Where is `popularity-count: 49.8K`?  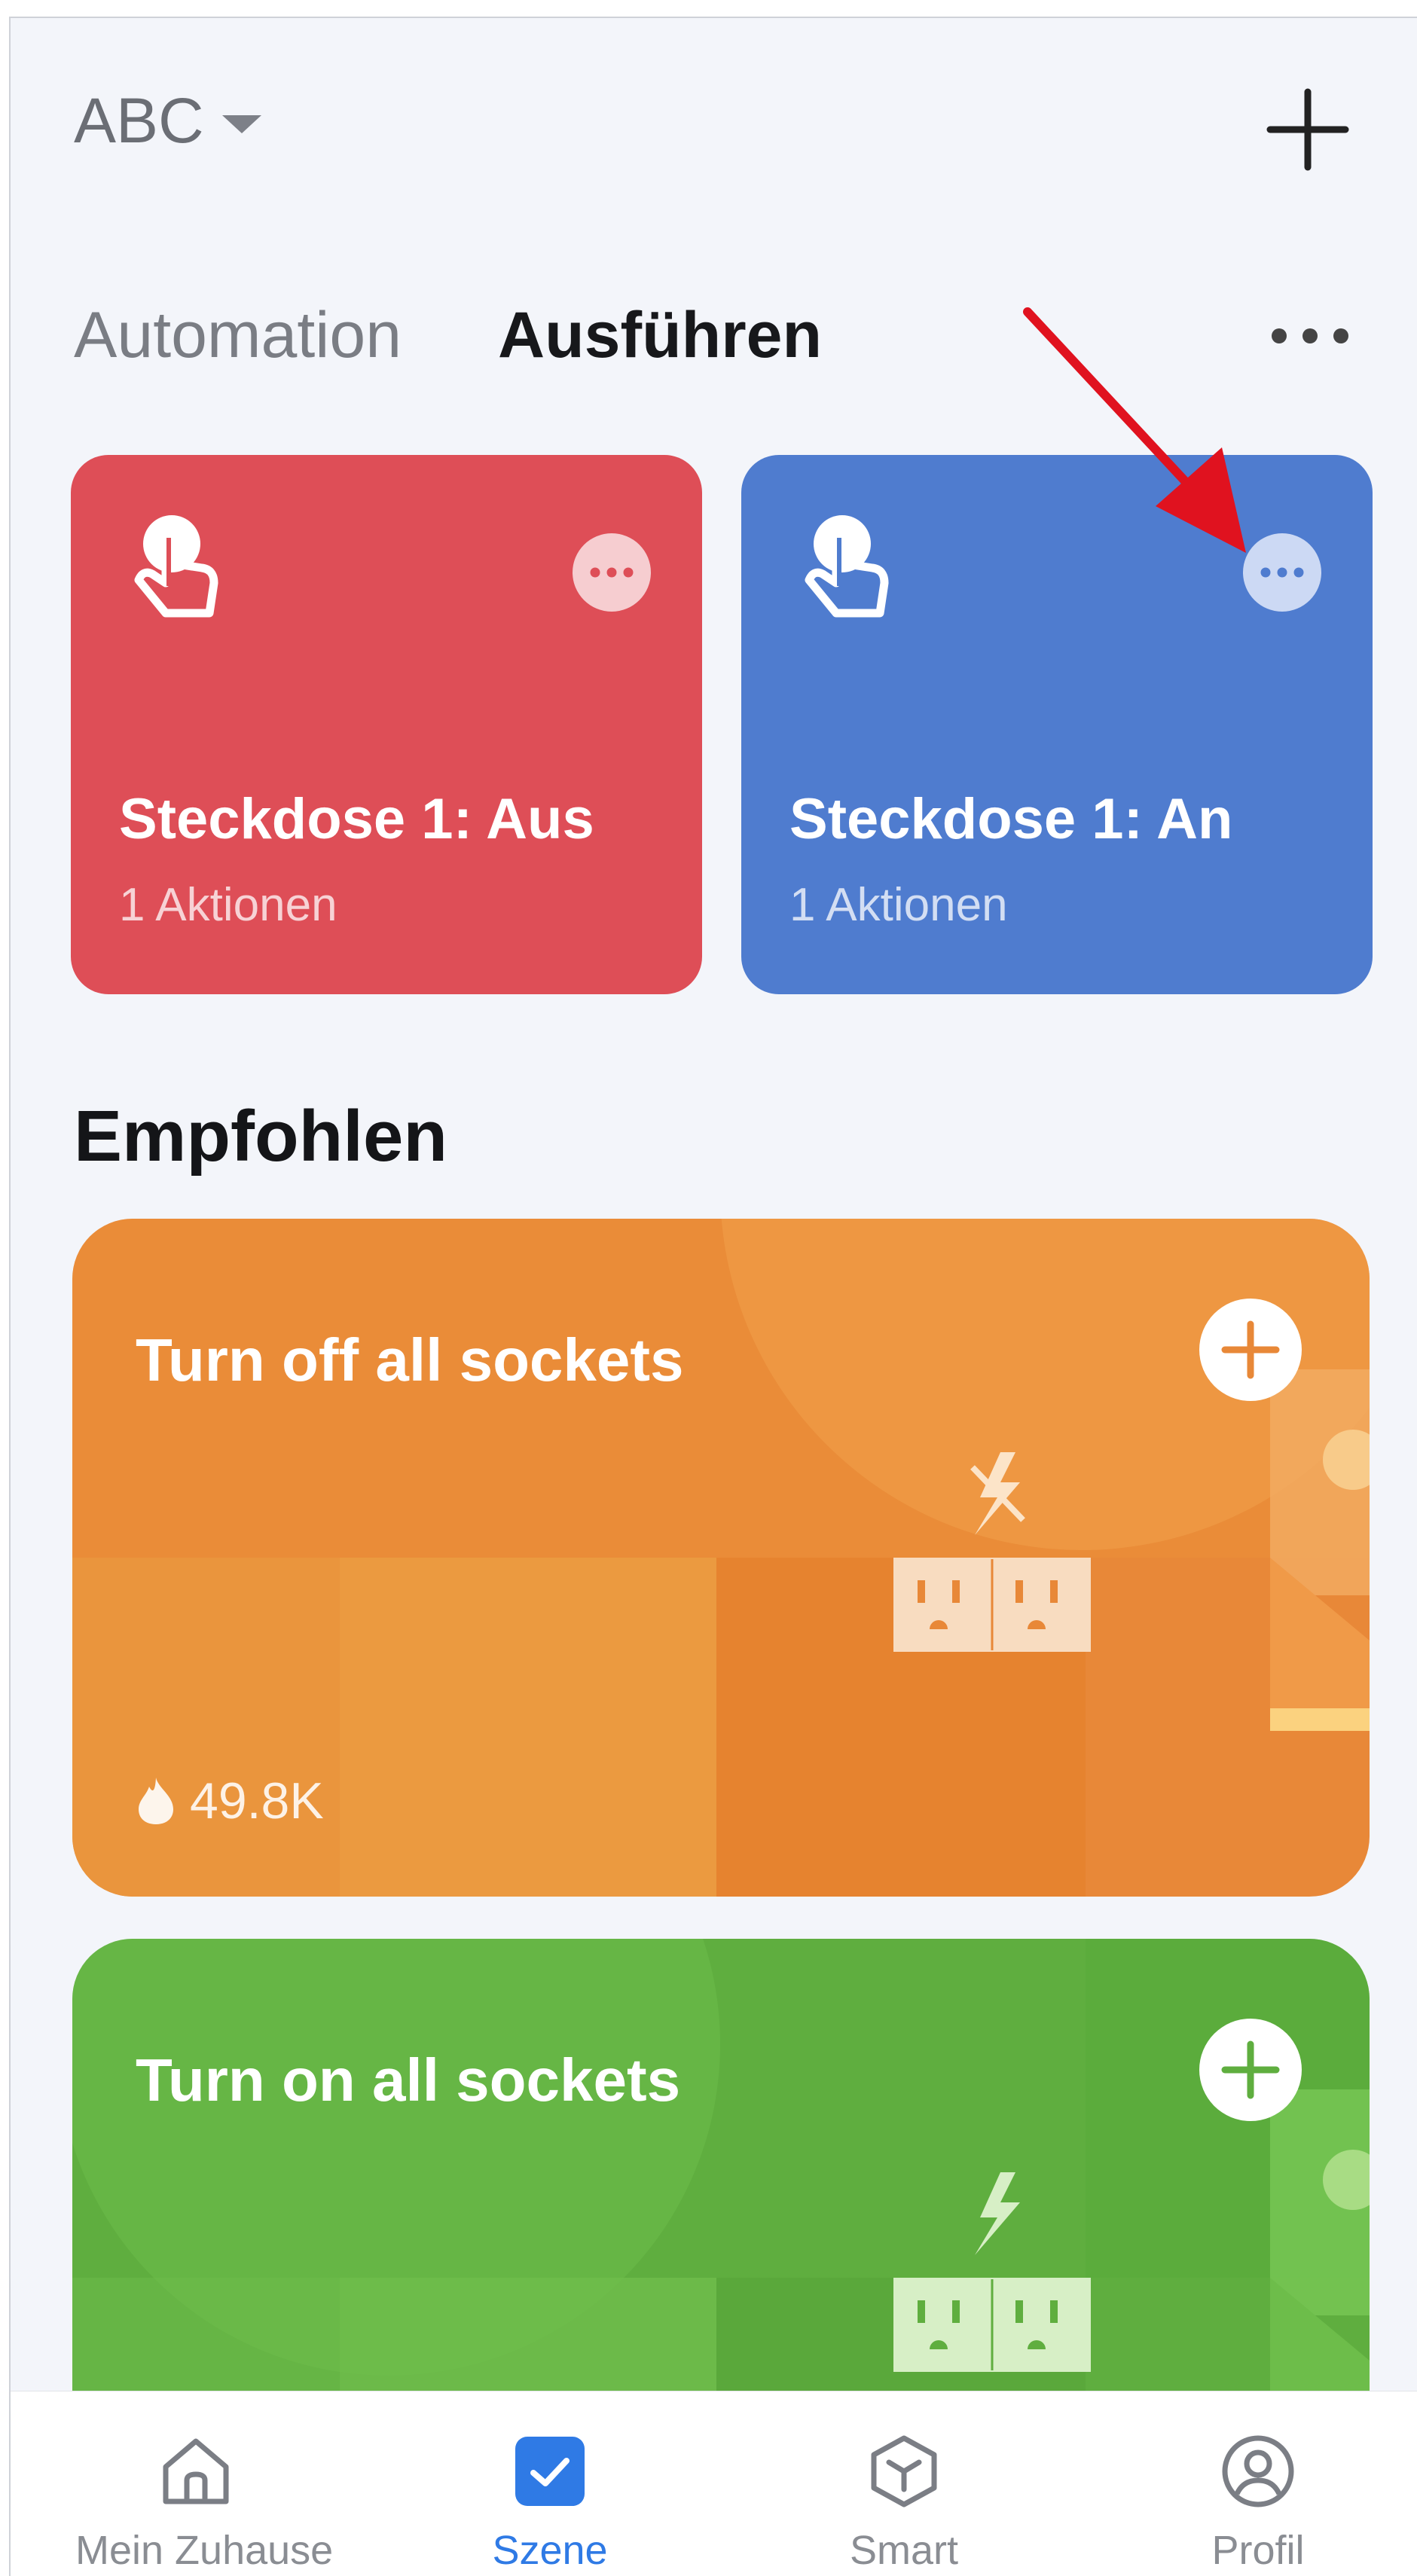 popularity-count: 49.8K is located at coordinates (230, 1801).